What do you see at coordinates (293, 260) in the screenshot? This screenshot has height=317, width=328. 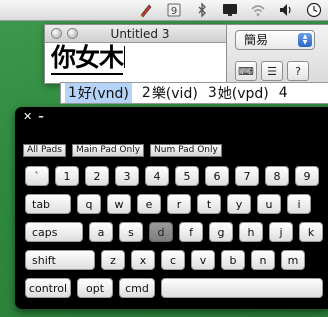 I see `key-m: m` at bounding box center [293, 260].